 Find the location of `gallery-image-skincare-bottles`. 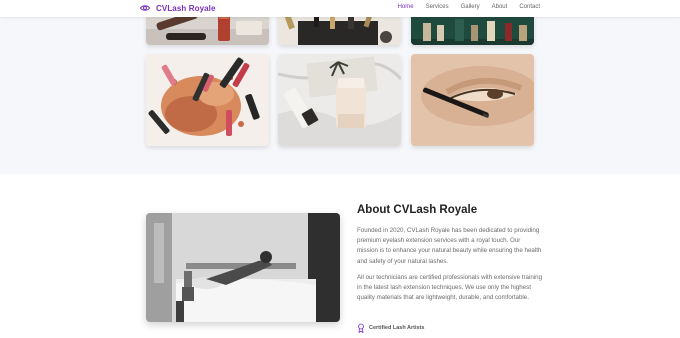

gallery-image-skincare-bottles is located at coordinates (339, 100).